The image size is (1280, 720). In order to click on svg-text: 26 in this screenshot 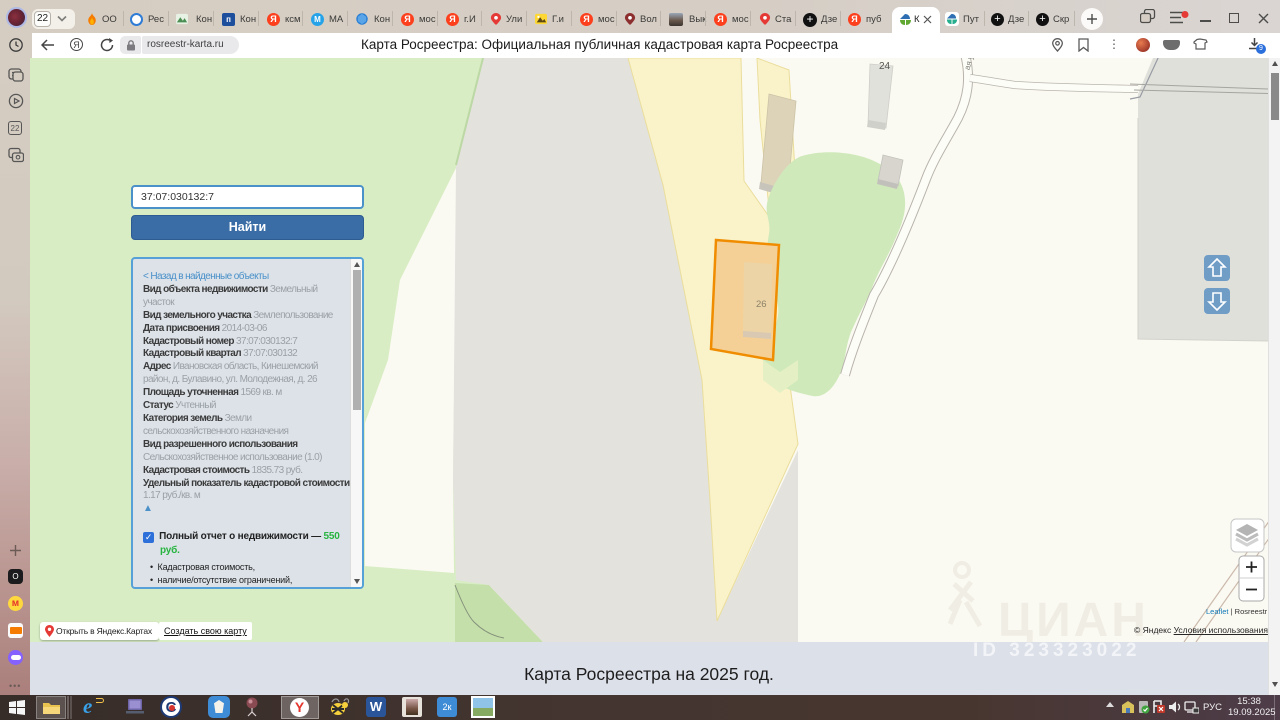, I will do `click(761, 304)`.